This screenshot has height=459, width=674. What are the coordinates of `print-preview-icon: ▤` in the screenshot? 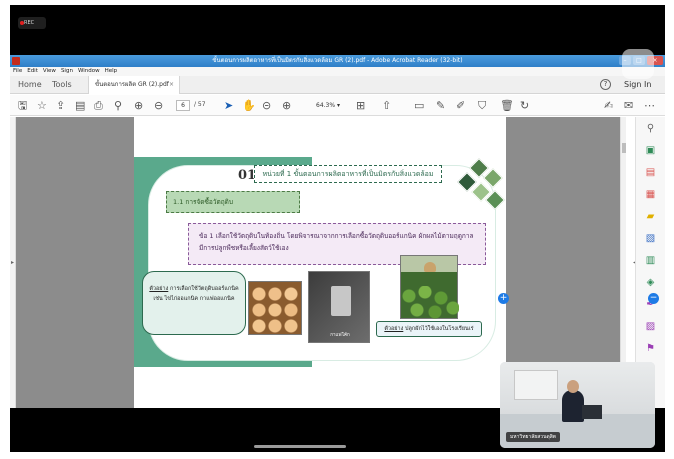 It's located at (80, 105).